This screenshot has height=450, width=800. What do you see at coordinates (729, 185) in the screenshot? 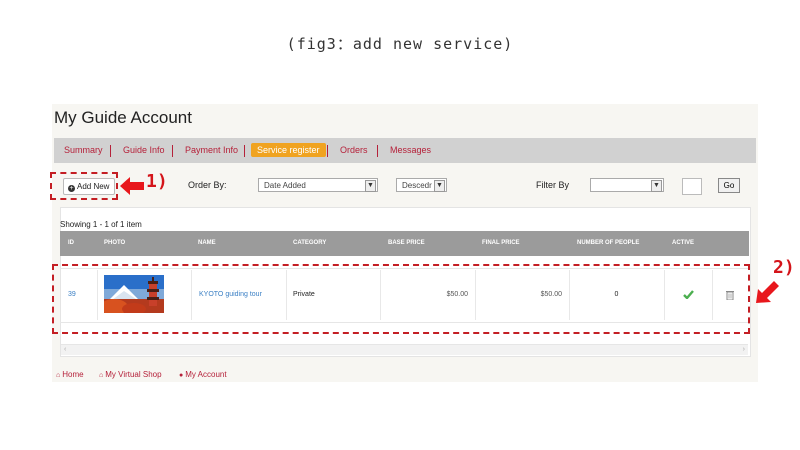
I see `go-button: Go` at bounding box center [729, 185].